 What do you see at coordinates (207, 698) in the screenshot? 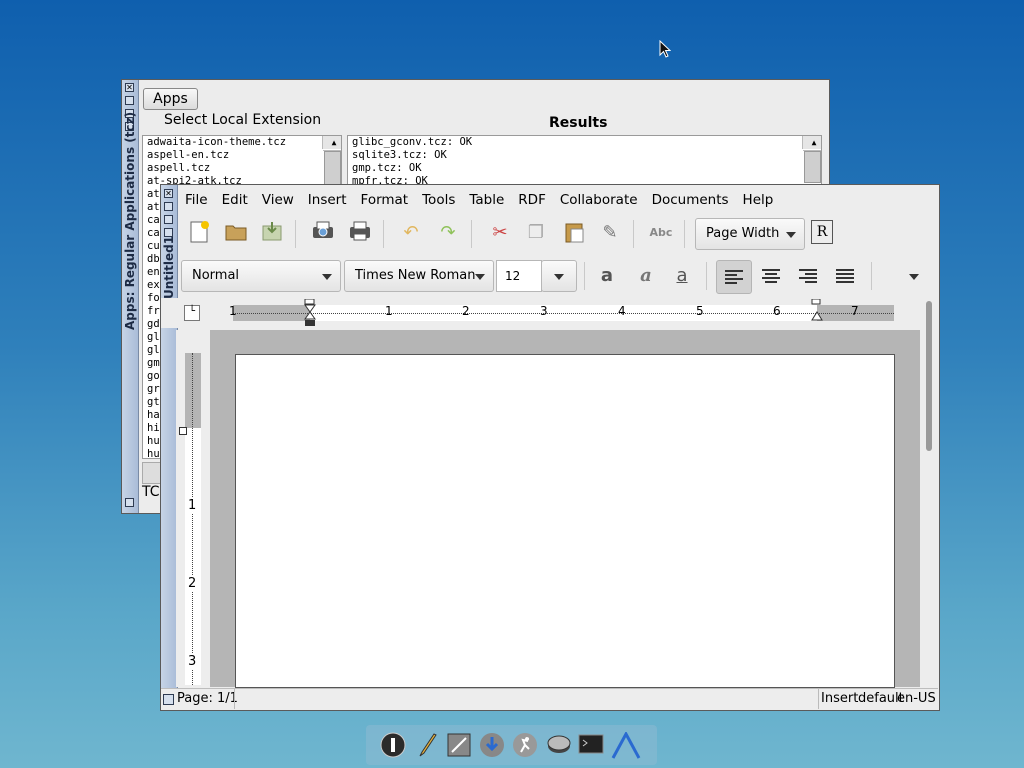
I see `page-count: Page: 1/1` at bounding box center [207, 698].